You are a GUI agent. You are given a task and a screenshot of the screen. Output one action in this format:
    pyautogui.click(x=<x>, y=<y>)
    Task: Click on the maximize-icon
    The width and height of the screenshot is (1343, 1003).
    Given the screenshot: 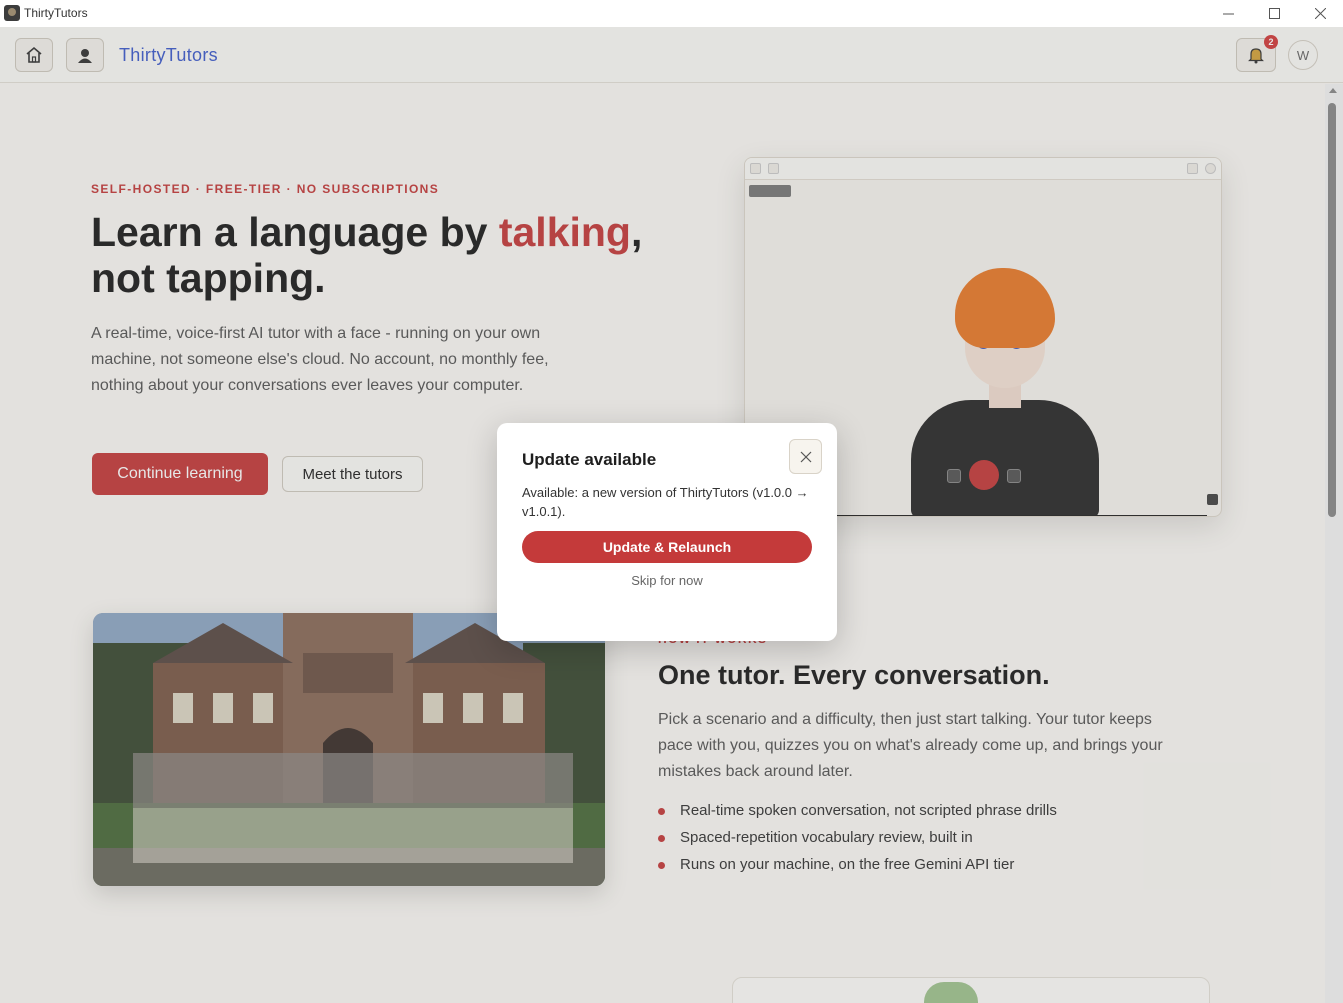 What is the action you would take?
    pyautogui.click(x=1274, y=13)
    